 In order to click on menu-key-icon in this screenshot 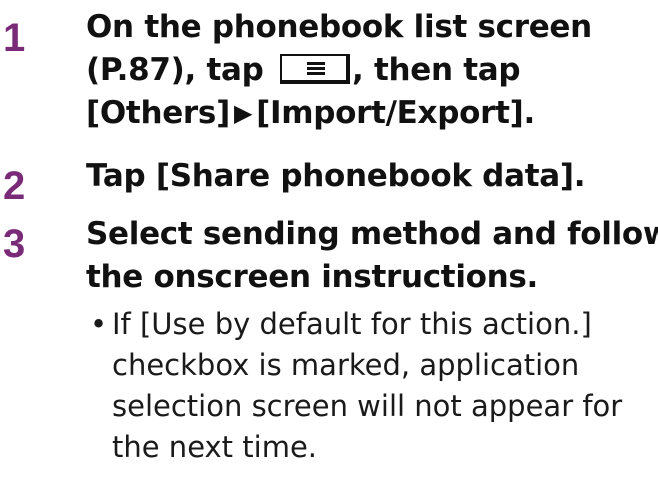, I will do `click(314, 69)`.